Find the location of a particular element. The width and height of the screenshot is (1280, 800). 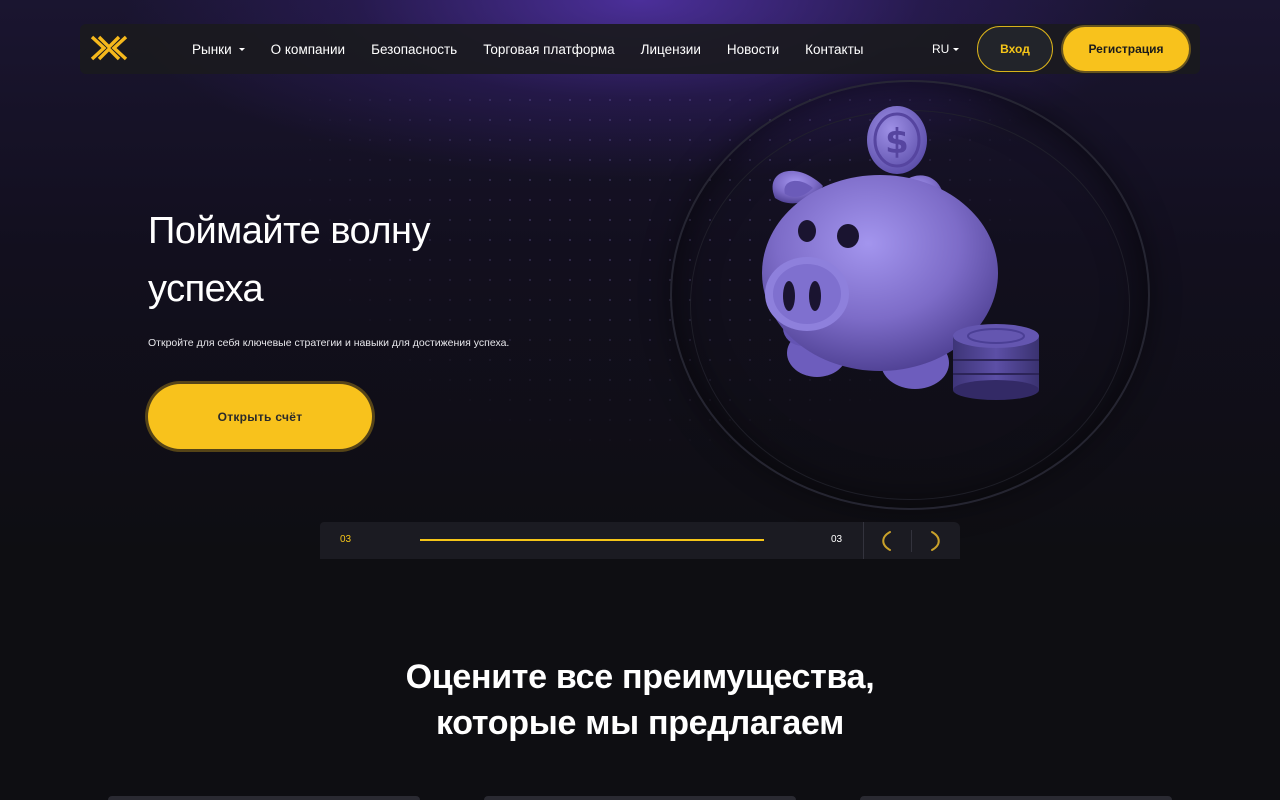

chevron-right-icon is located at coordinates (935, 541).